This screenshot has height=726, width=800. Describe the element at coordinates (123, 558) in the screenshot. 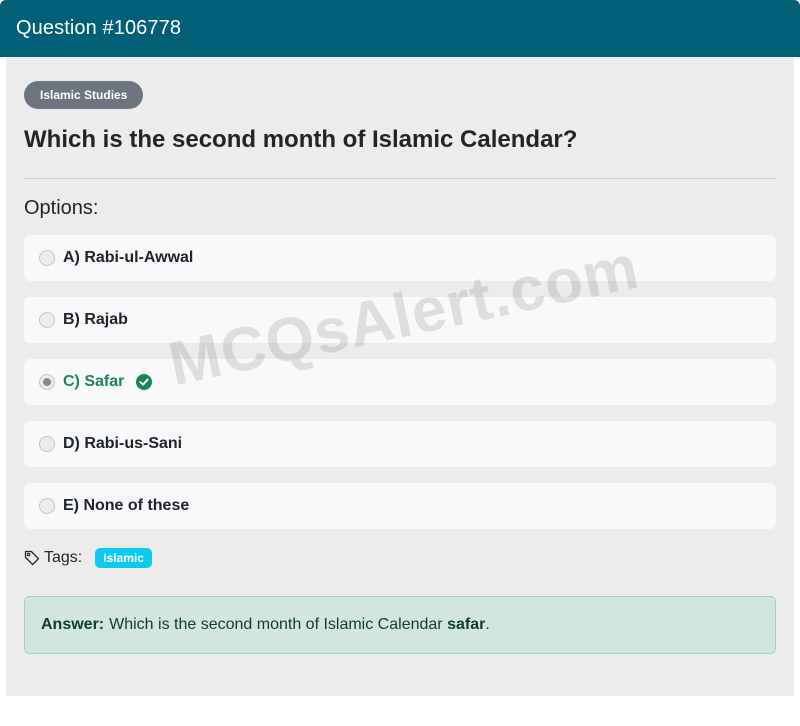

I see `tag-badge-islamic: Islamic` at that location.